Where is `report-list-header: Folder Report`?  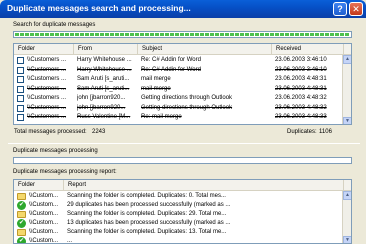
report-list-header: Folder Report is located at coordinates (182, 185).